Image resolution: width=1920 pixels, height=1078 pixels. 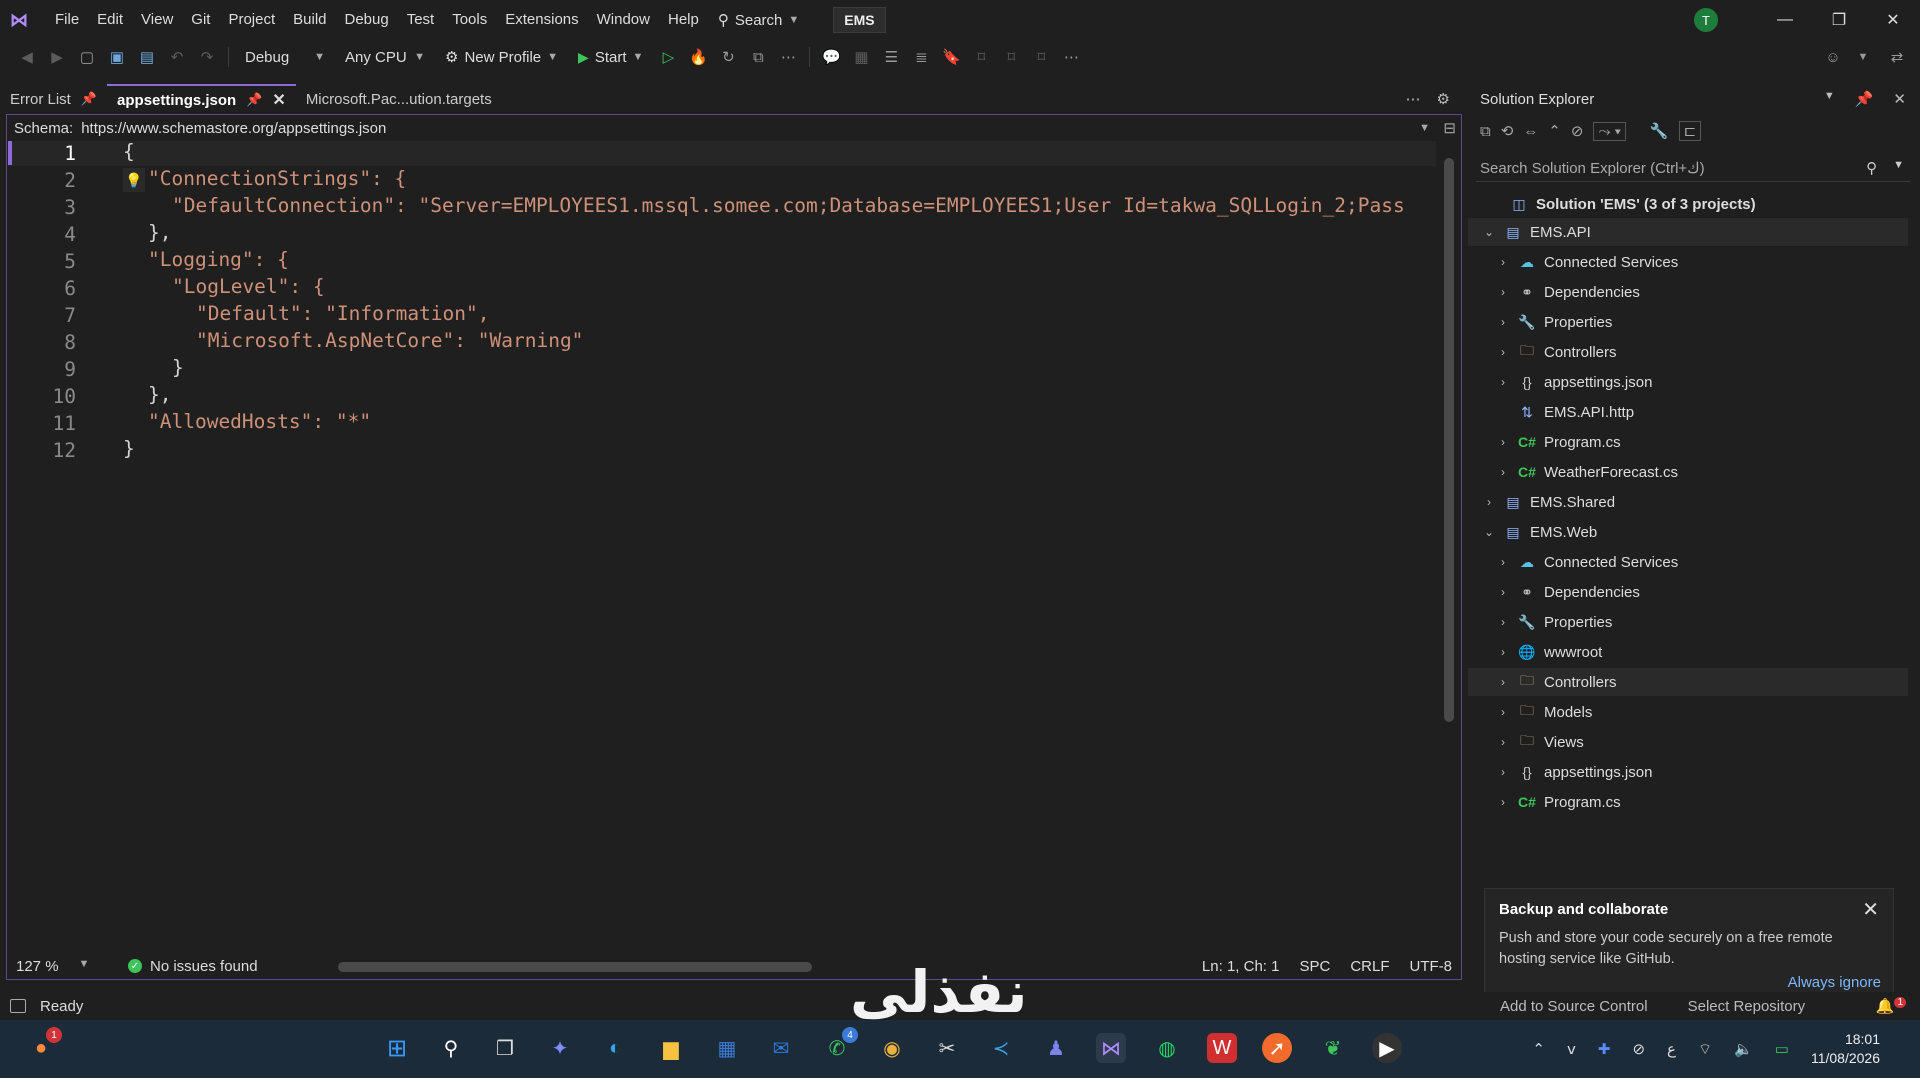 I want to click on store-icon: ▦, so click(x=727, y=1048).